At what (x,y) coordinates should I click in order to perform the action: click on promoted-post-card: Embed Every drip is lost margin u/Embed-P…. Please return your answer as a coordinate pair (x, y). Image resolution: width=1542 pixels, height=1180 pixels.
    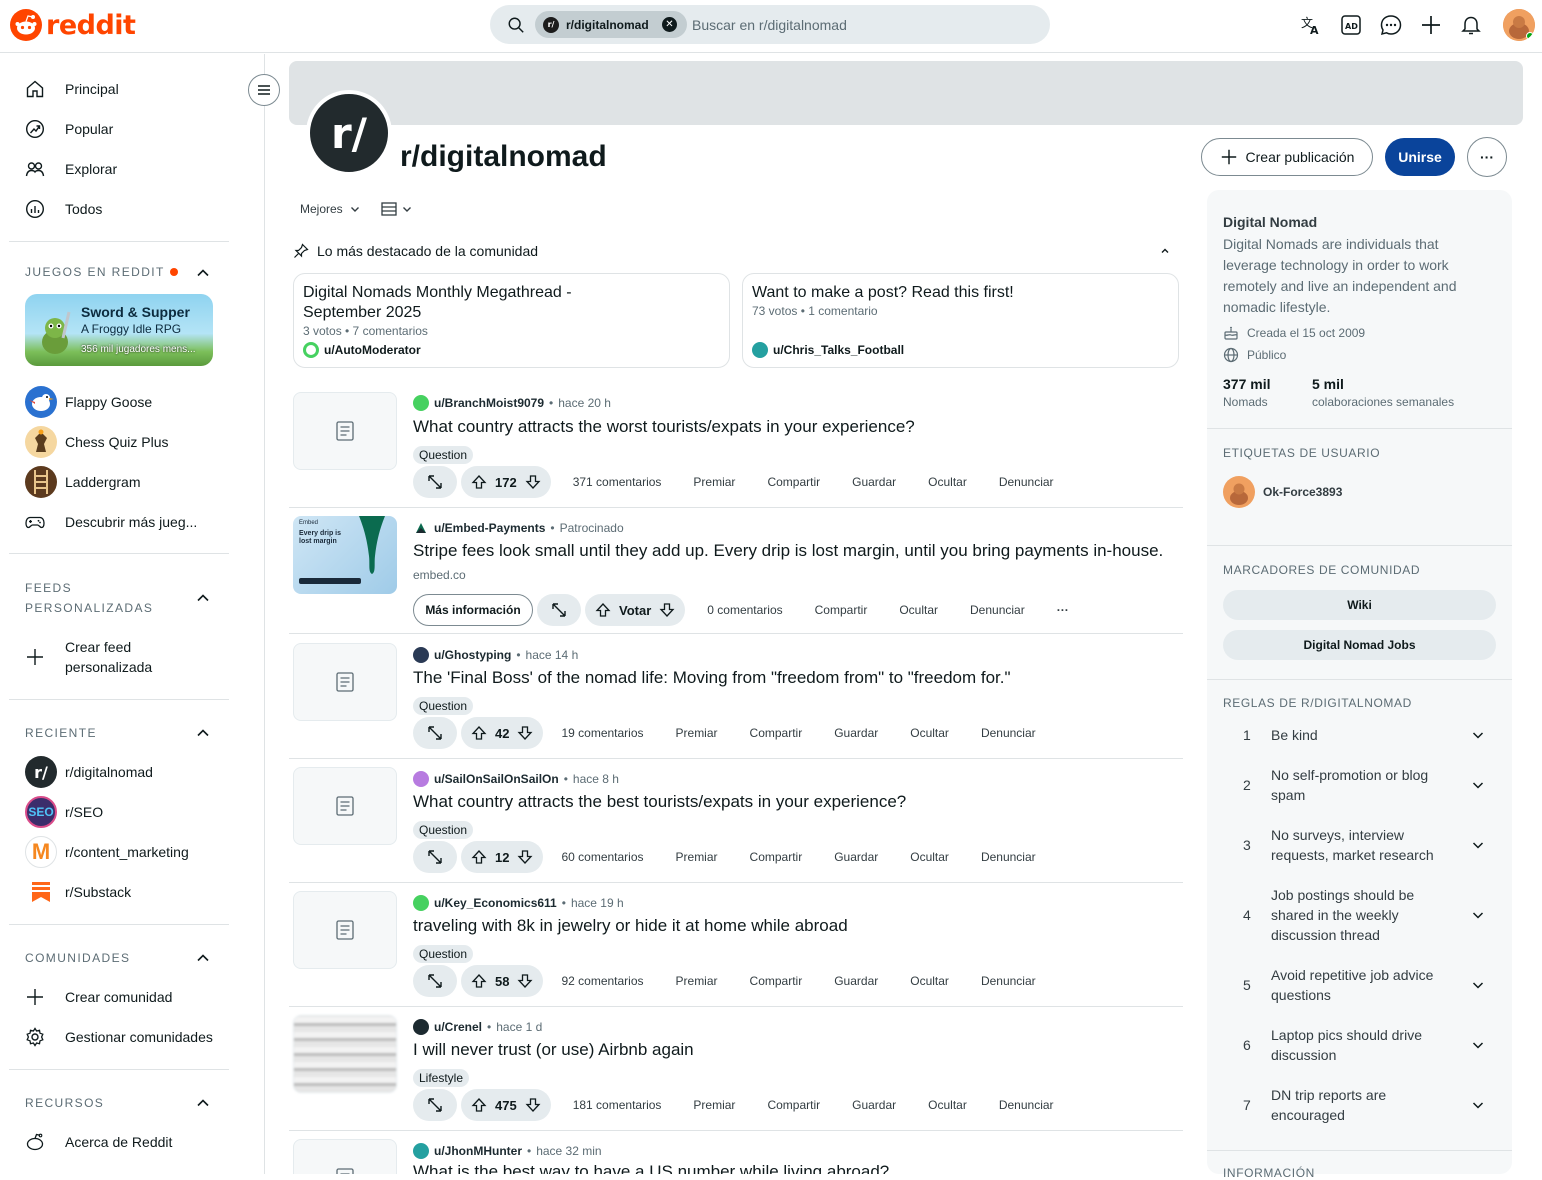
    Looking at the image, I should click on (736, 571).